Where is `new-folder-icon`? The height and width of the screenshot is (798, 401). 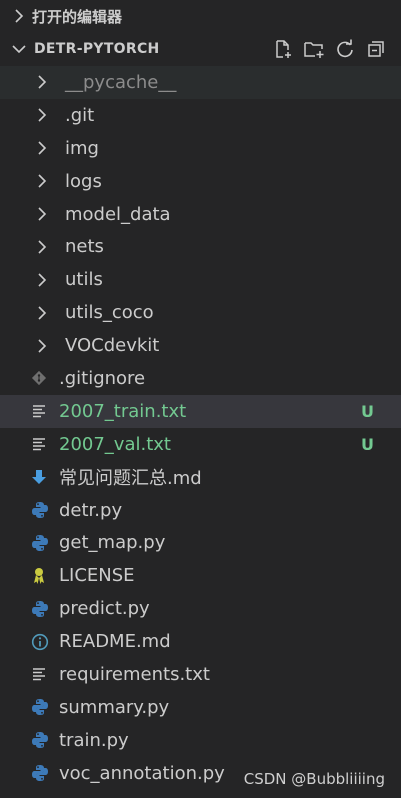
new-folder-icon is located at coordinates (314, 49).